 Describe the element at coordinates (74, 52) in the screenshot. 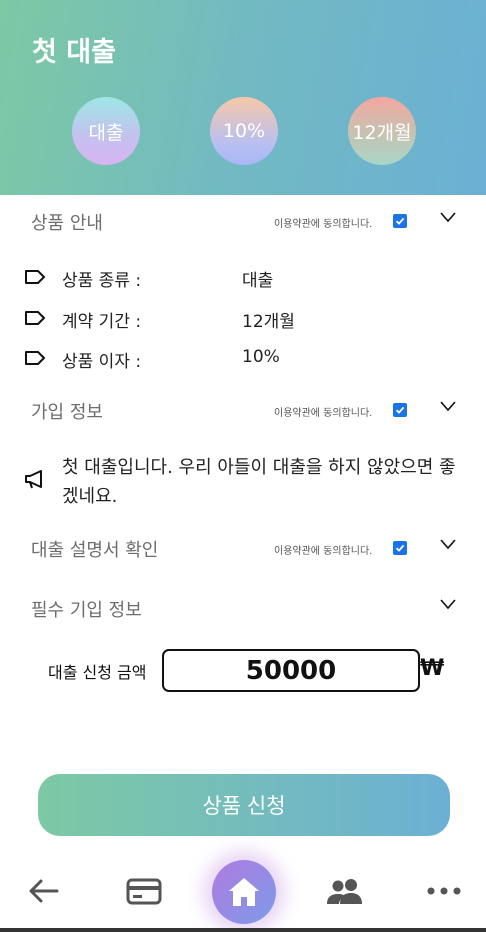

I see `page-title: 첫 대출` at that location.